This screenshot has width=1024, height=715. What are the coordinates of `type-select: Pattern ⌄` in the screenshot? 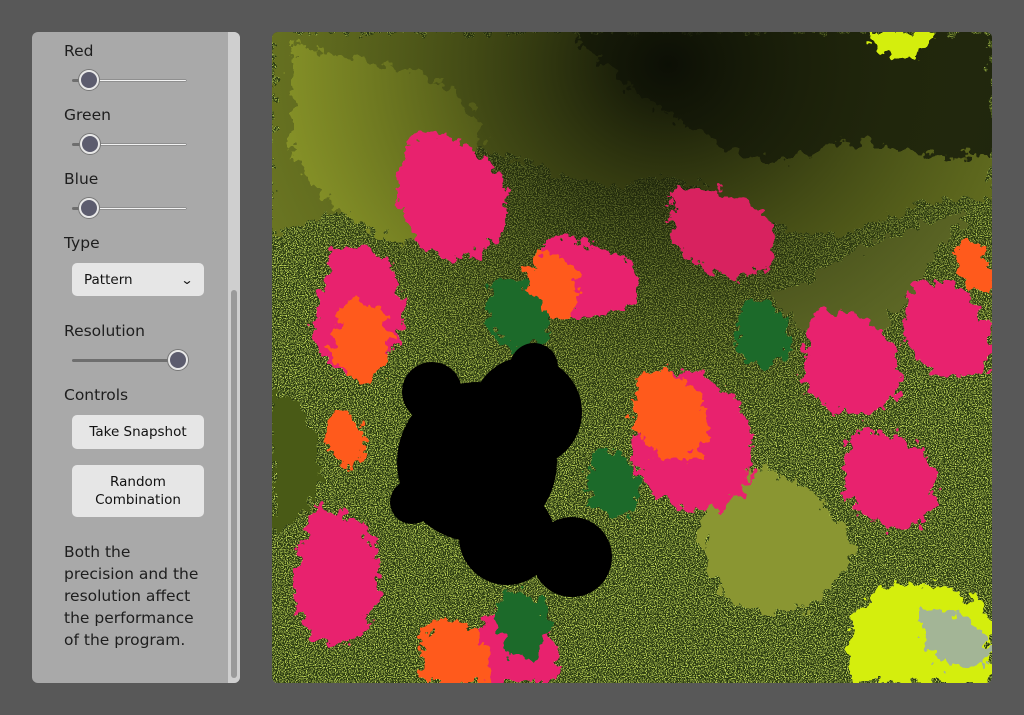 It's located at (138, 279).